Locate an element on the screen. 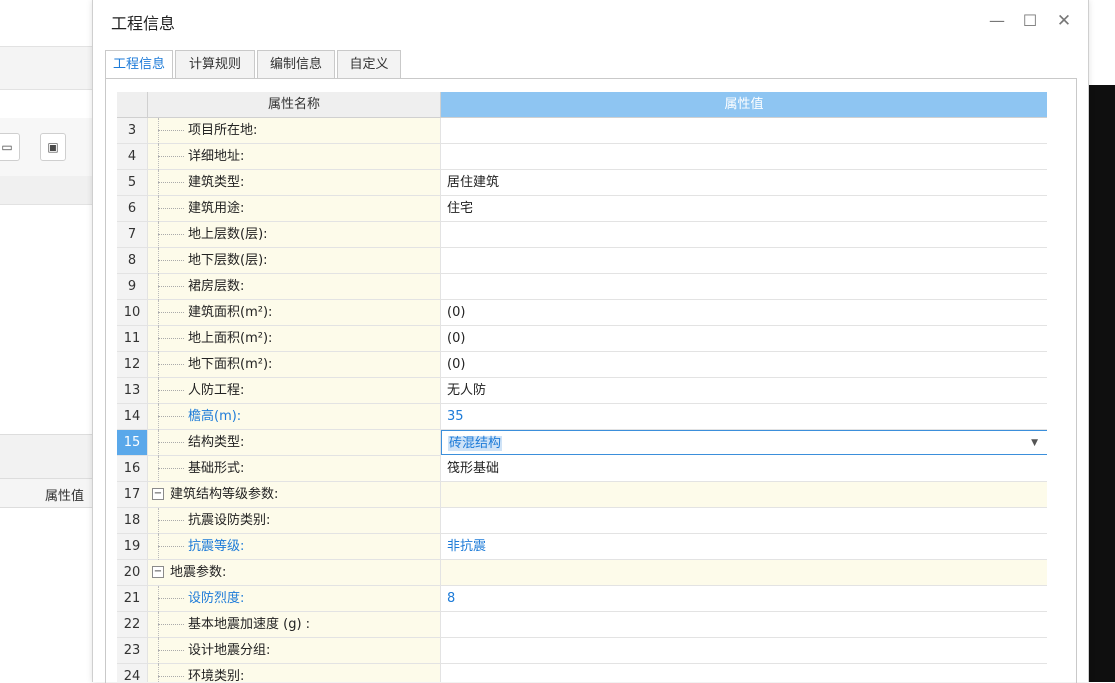 This screenshot has height=683, width=1115. property-name-cell: 环境类别: is located at coordinates (294, 673).